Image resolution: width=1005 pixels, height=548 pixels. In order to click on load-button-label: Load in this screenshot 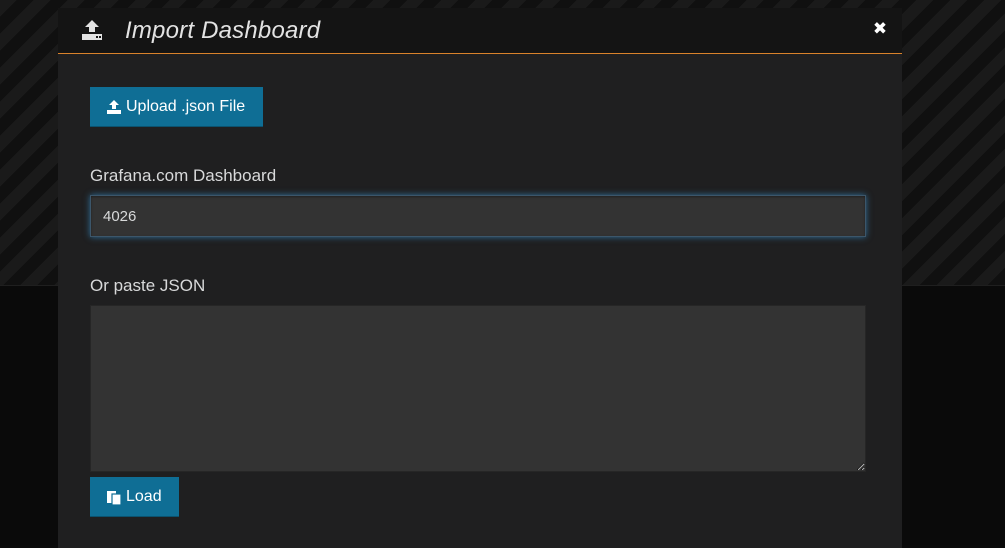, I will do `click(144, 496)`.